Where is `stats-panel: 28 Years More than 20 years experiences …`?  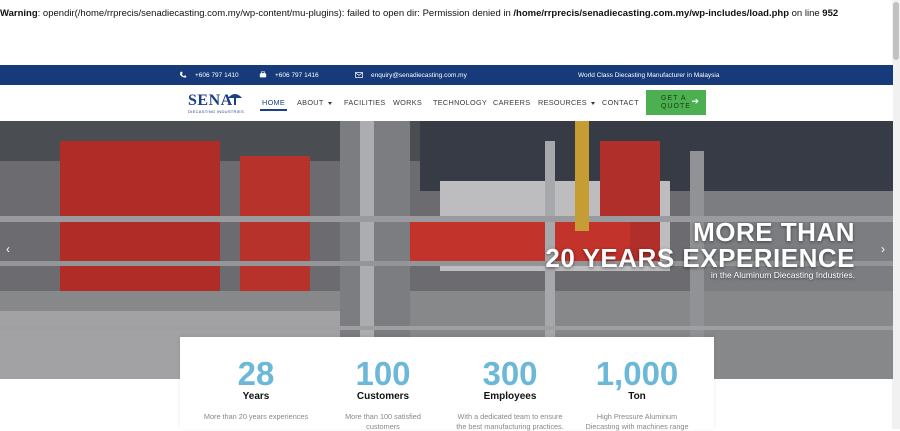
stats-panel: 28 Years More than 20 years experiences … is located at coordinates (447, 384).